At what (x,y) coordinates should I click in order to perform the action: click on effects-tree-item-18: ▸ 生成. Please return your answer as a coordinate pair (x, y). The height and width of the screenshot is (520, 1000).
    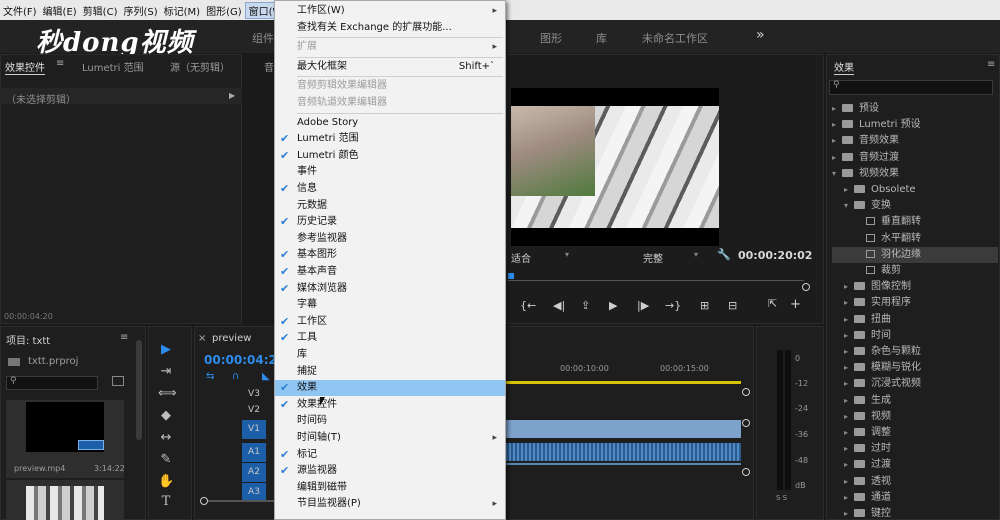
    Looking at the image, I should click on (915, 401).